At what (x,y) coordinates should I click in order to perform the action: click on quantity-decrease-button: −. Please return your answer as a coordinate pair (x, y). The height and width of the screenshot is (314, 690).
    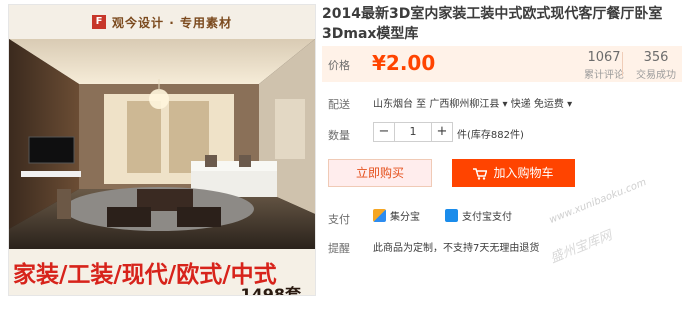
    Looking at the image, I should click on (384, 132).